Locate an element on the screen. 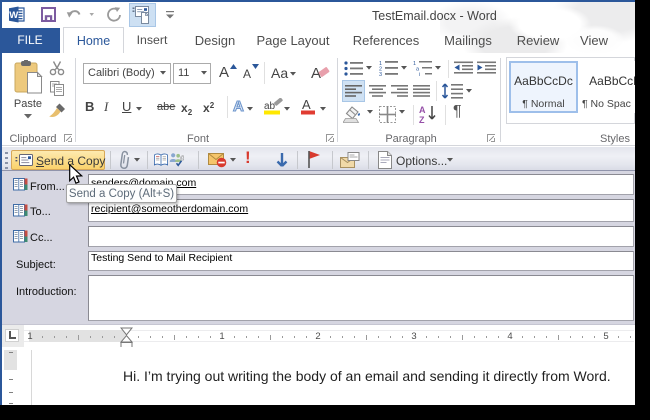 The image size is (650, 420). svg-text: W is located at coordinates (13, 15).